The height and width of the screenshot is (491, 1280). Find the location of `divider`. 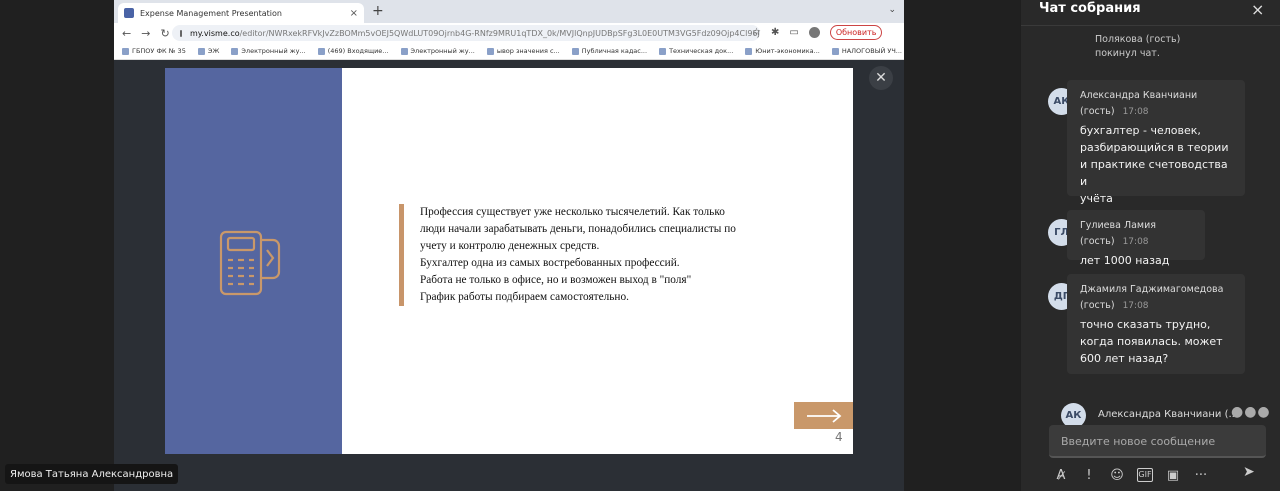

divider is located at coordinates (1150, 25).